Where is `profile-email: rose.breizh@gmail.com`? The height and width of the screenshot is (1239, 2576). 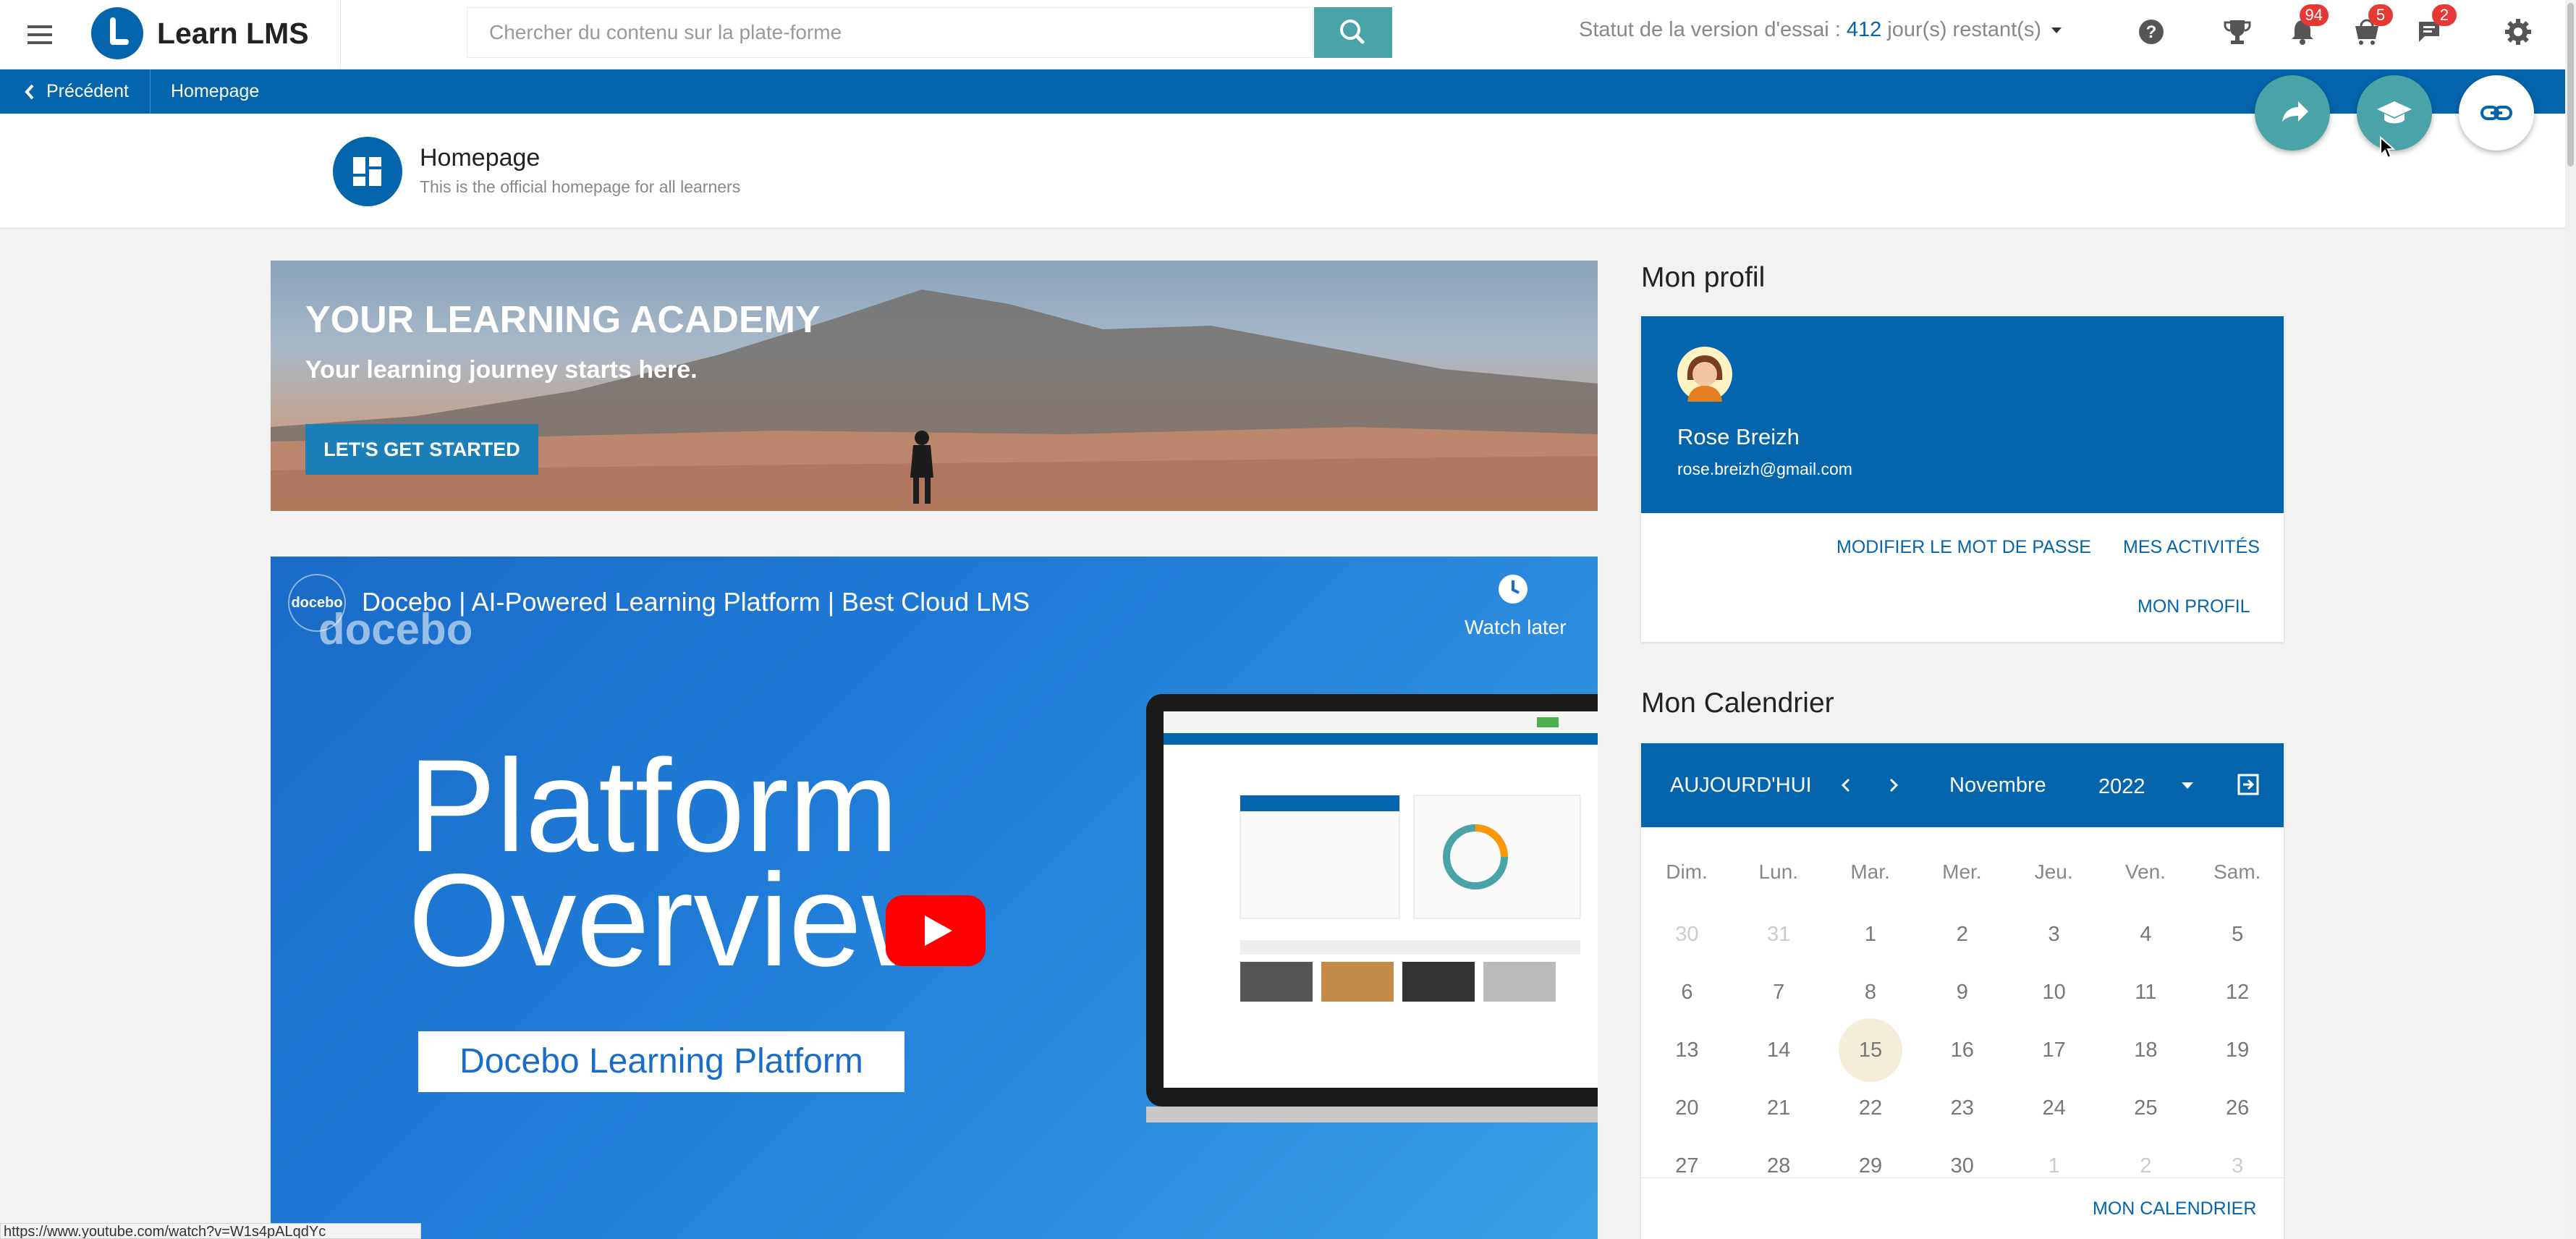
profile-email: rose.breizh@gmail.com is located at coordinates (1764, 469).